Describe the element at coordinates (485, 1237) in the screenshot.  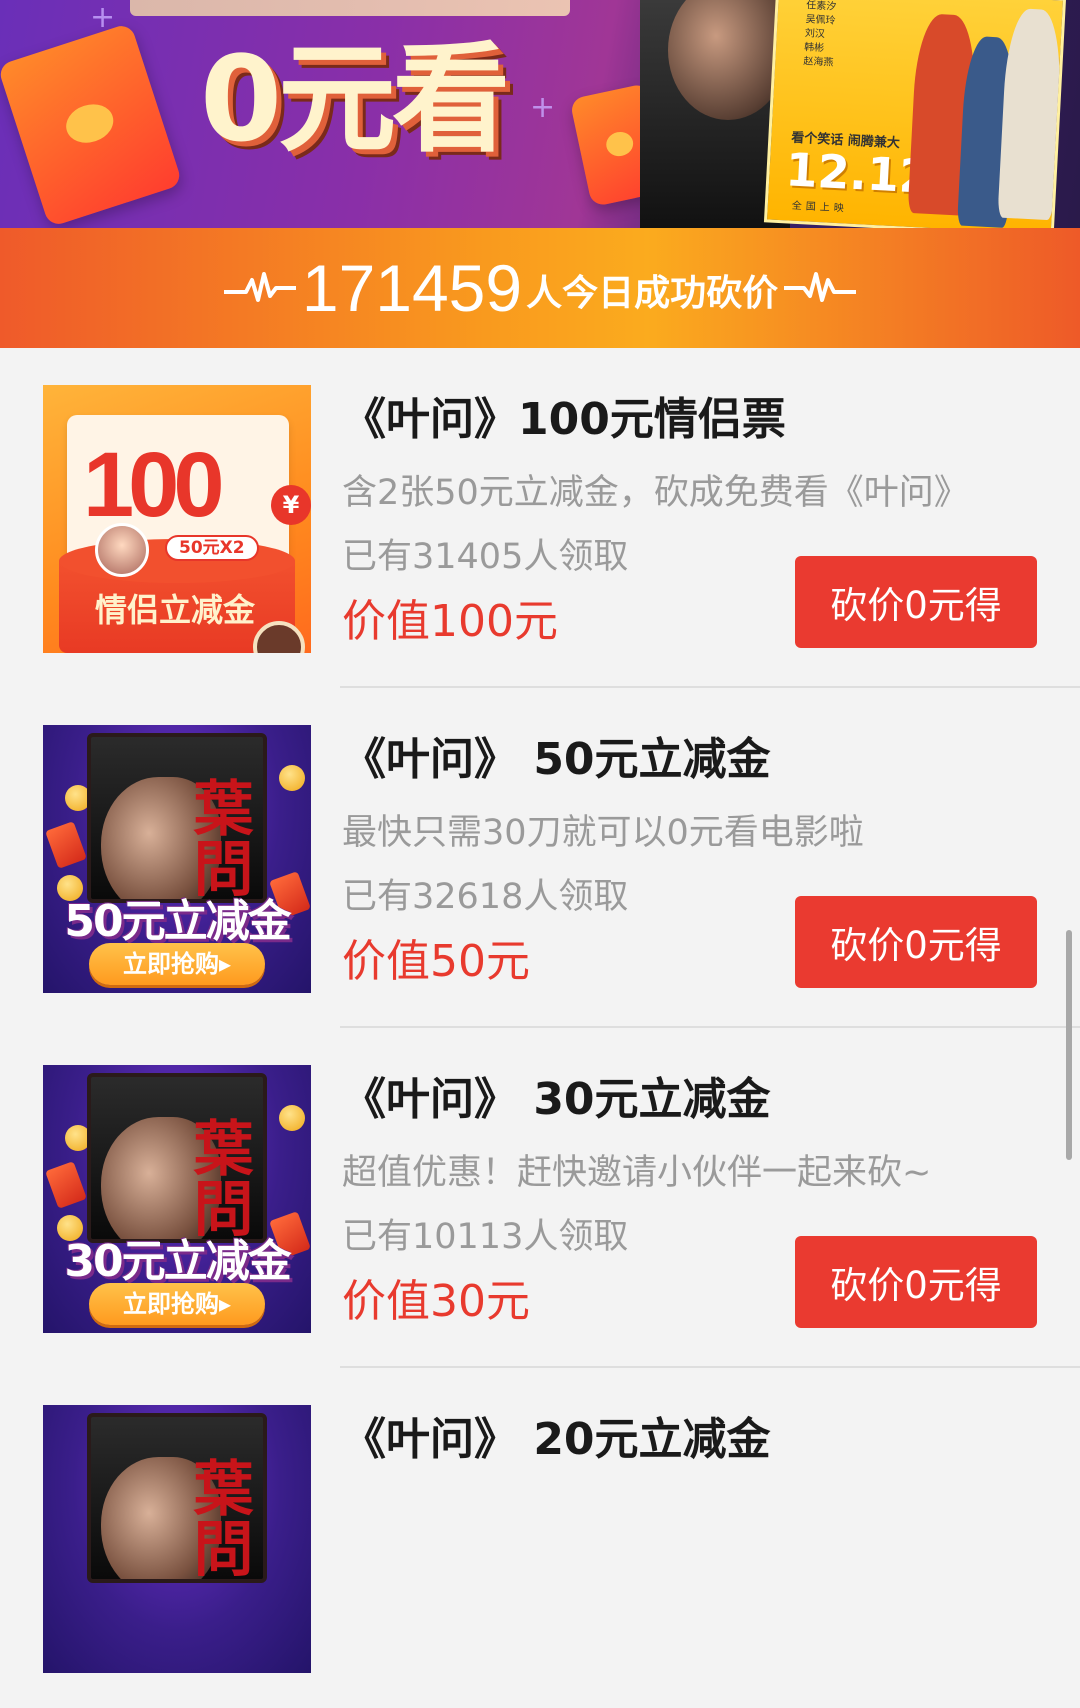
I see `item-claimed-count: 已有10113人领取` at that location.